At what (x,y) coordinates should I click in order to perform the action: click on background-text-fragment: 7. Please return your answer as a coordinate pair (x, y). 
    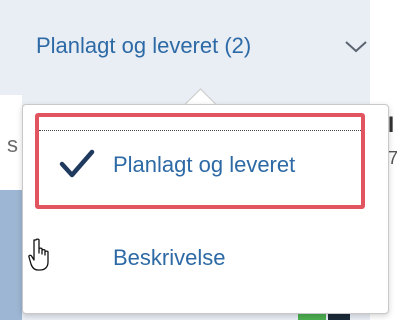
    Looking at the image, I should click on (392, 158).